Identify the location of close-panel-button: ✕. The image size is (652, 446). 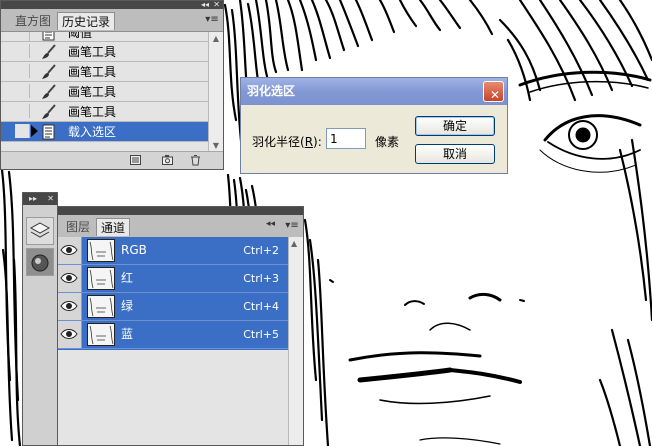
(216, 4).